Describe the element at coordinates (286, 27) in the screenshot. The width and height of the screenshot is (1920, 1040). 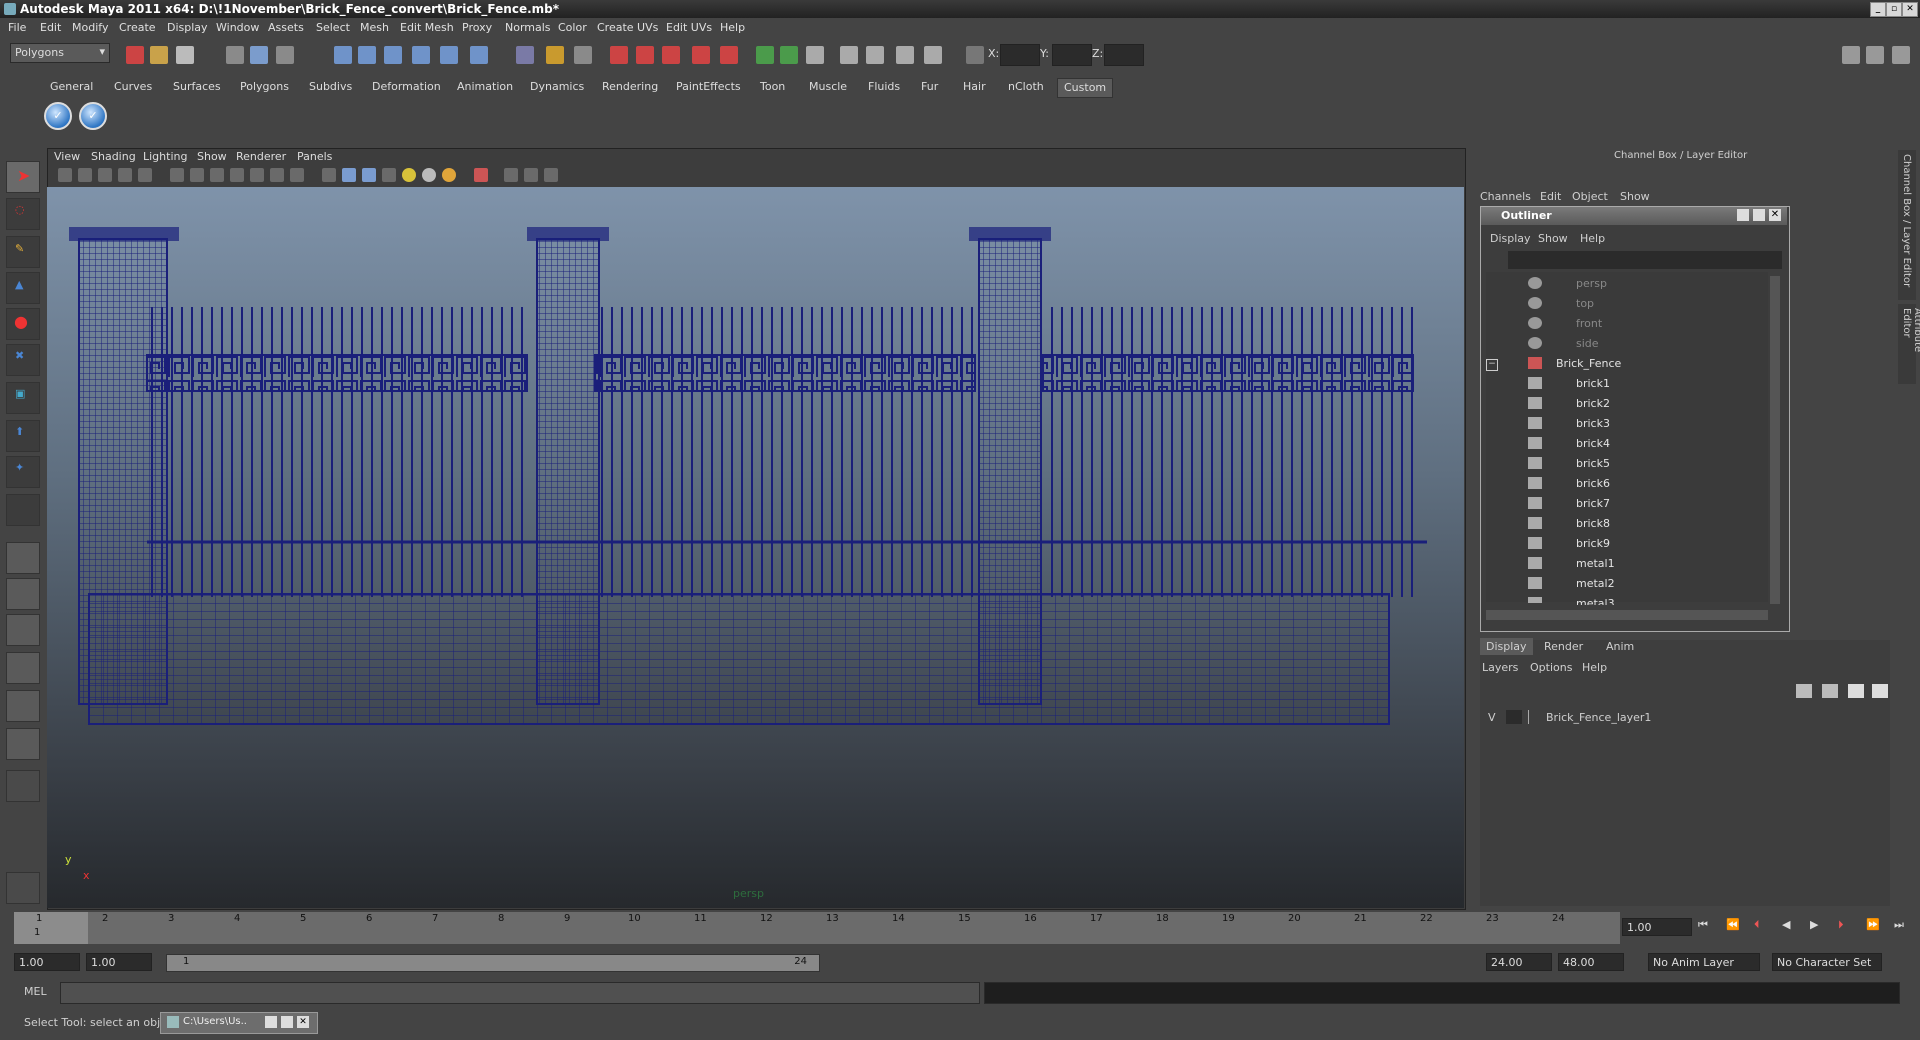
I see `menu-assets: Assets` at that location.